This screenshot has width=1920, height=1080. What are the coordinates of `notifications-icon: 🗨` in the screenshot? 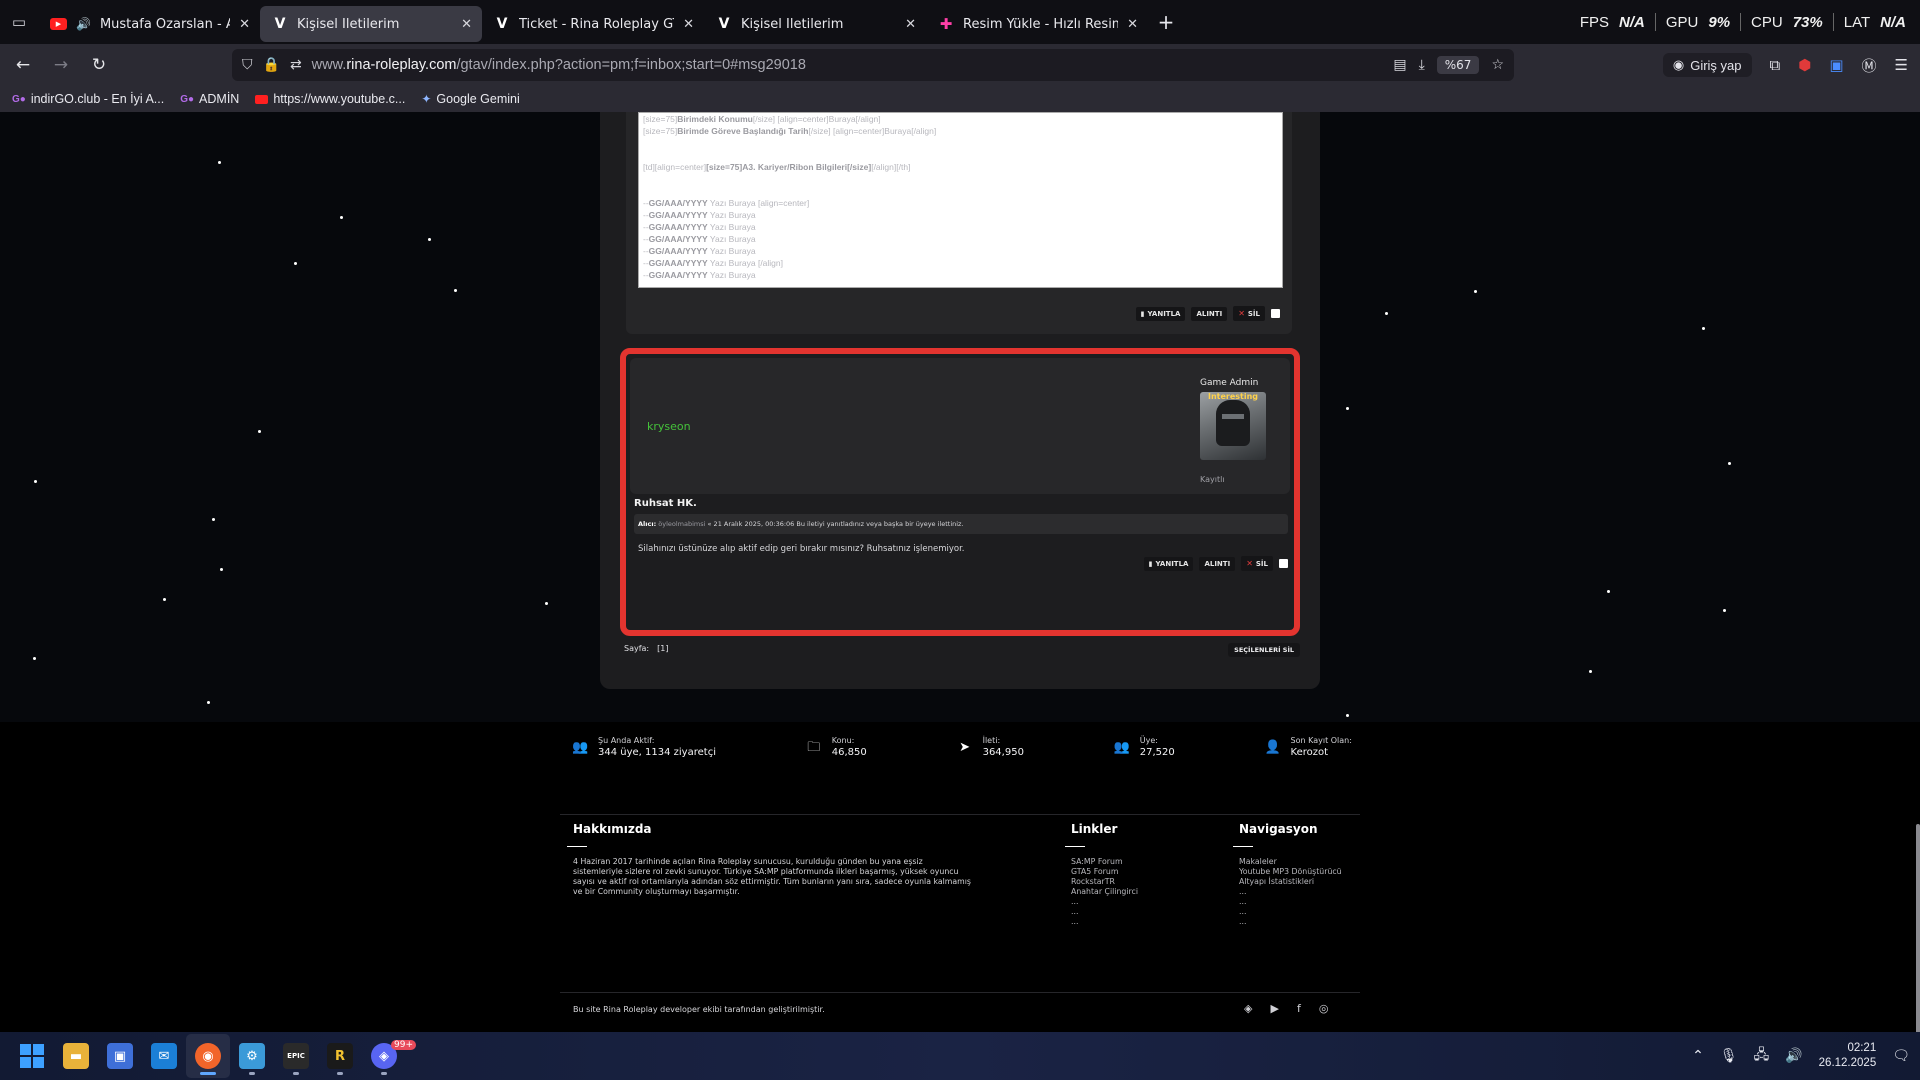 It's located at (1901, 1056).